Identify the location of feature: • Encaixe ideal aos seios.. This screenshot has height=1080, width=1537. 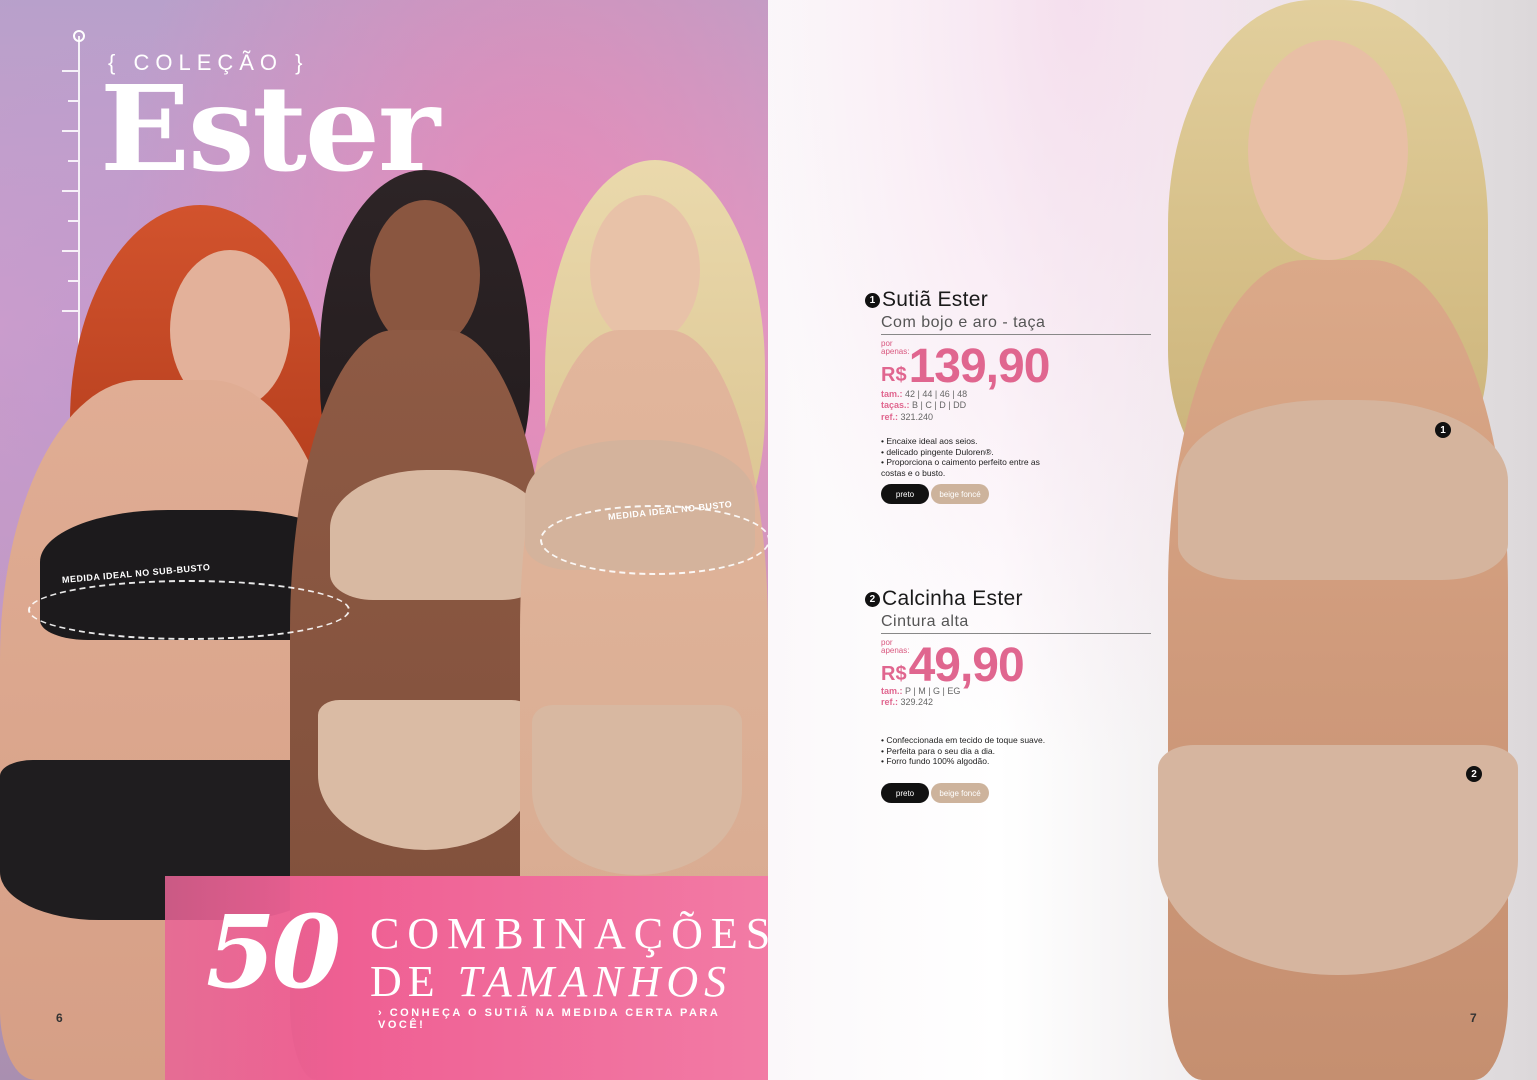
(929, 441).